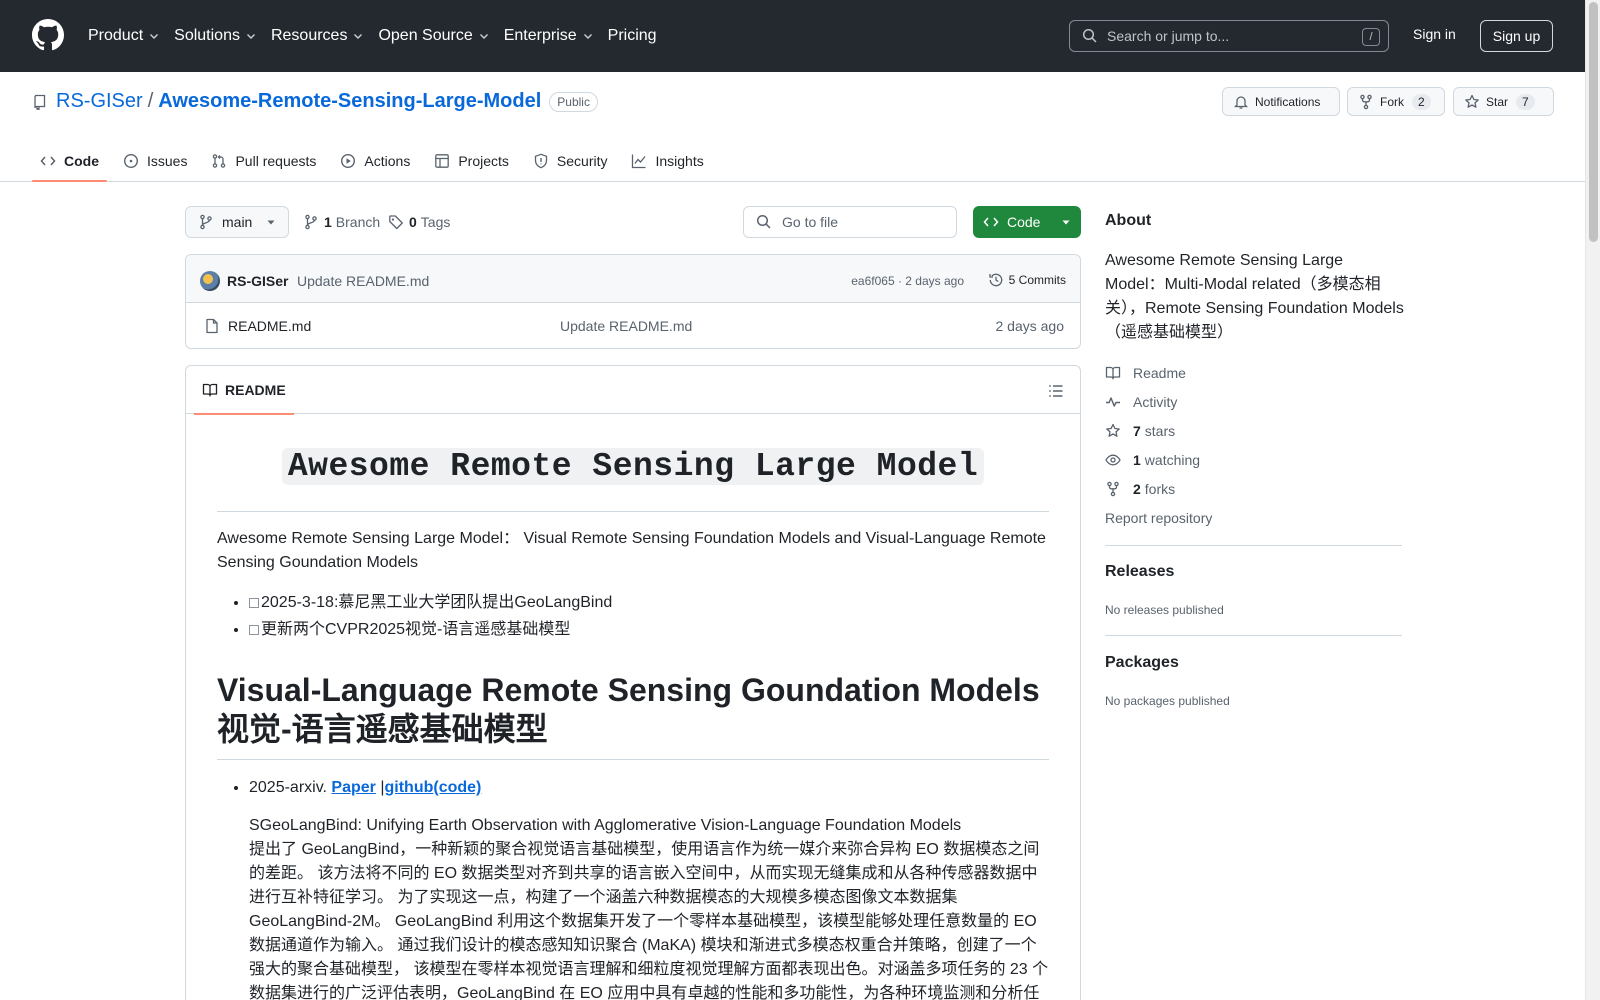 This screenshot has height=1000, width=1600. What do you see at coordinates (1592, 500) in the screenshot?
I see `page-scrollbar` at bounding box center [1592, 500].